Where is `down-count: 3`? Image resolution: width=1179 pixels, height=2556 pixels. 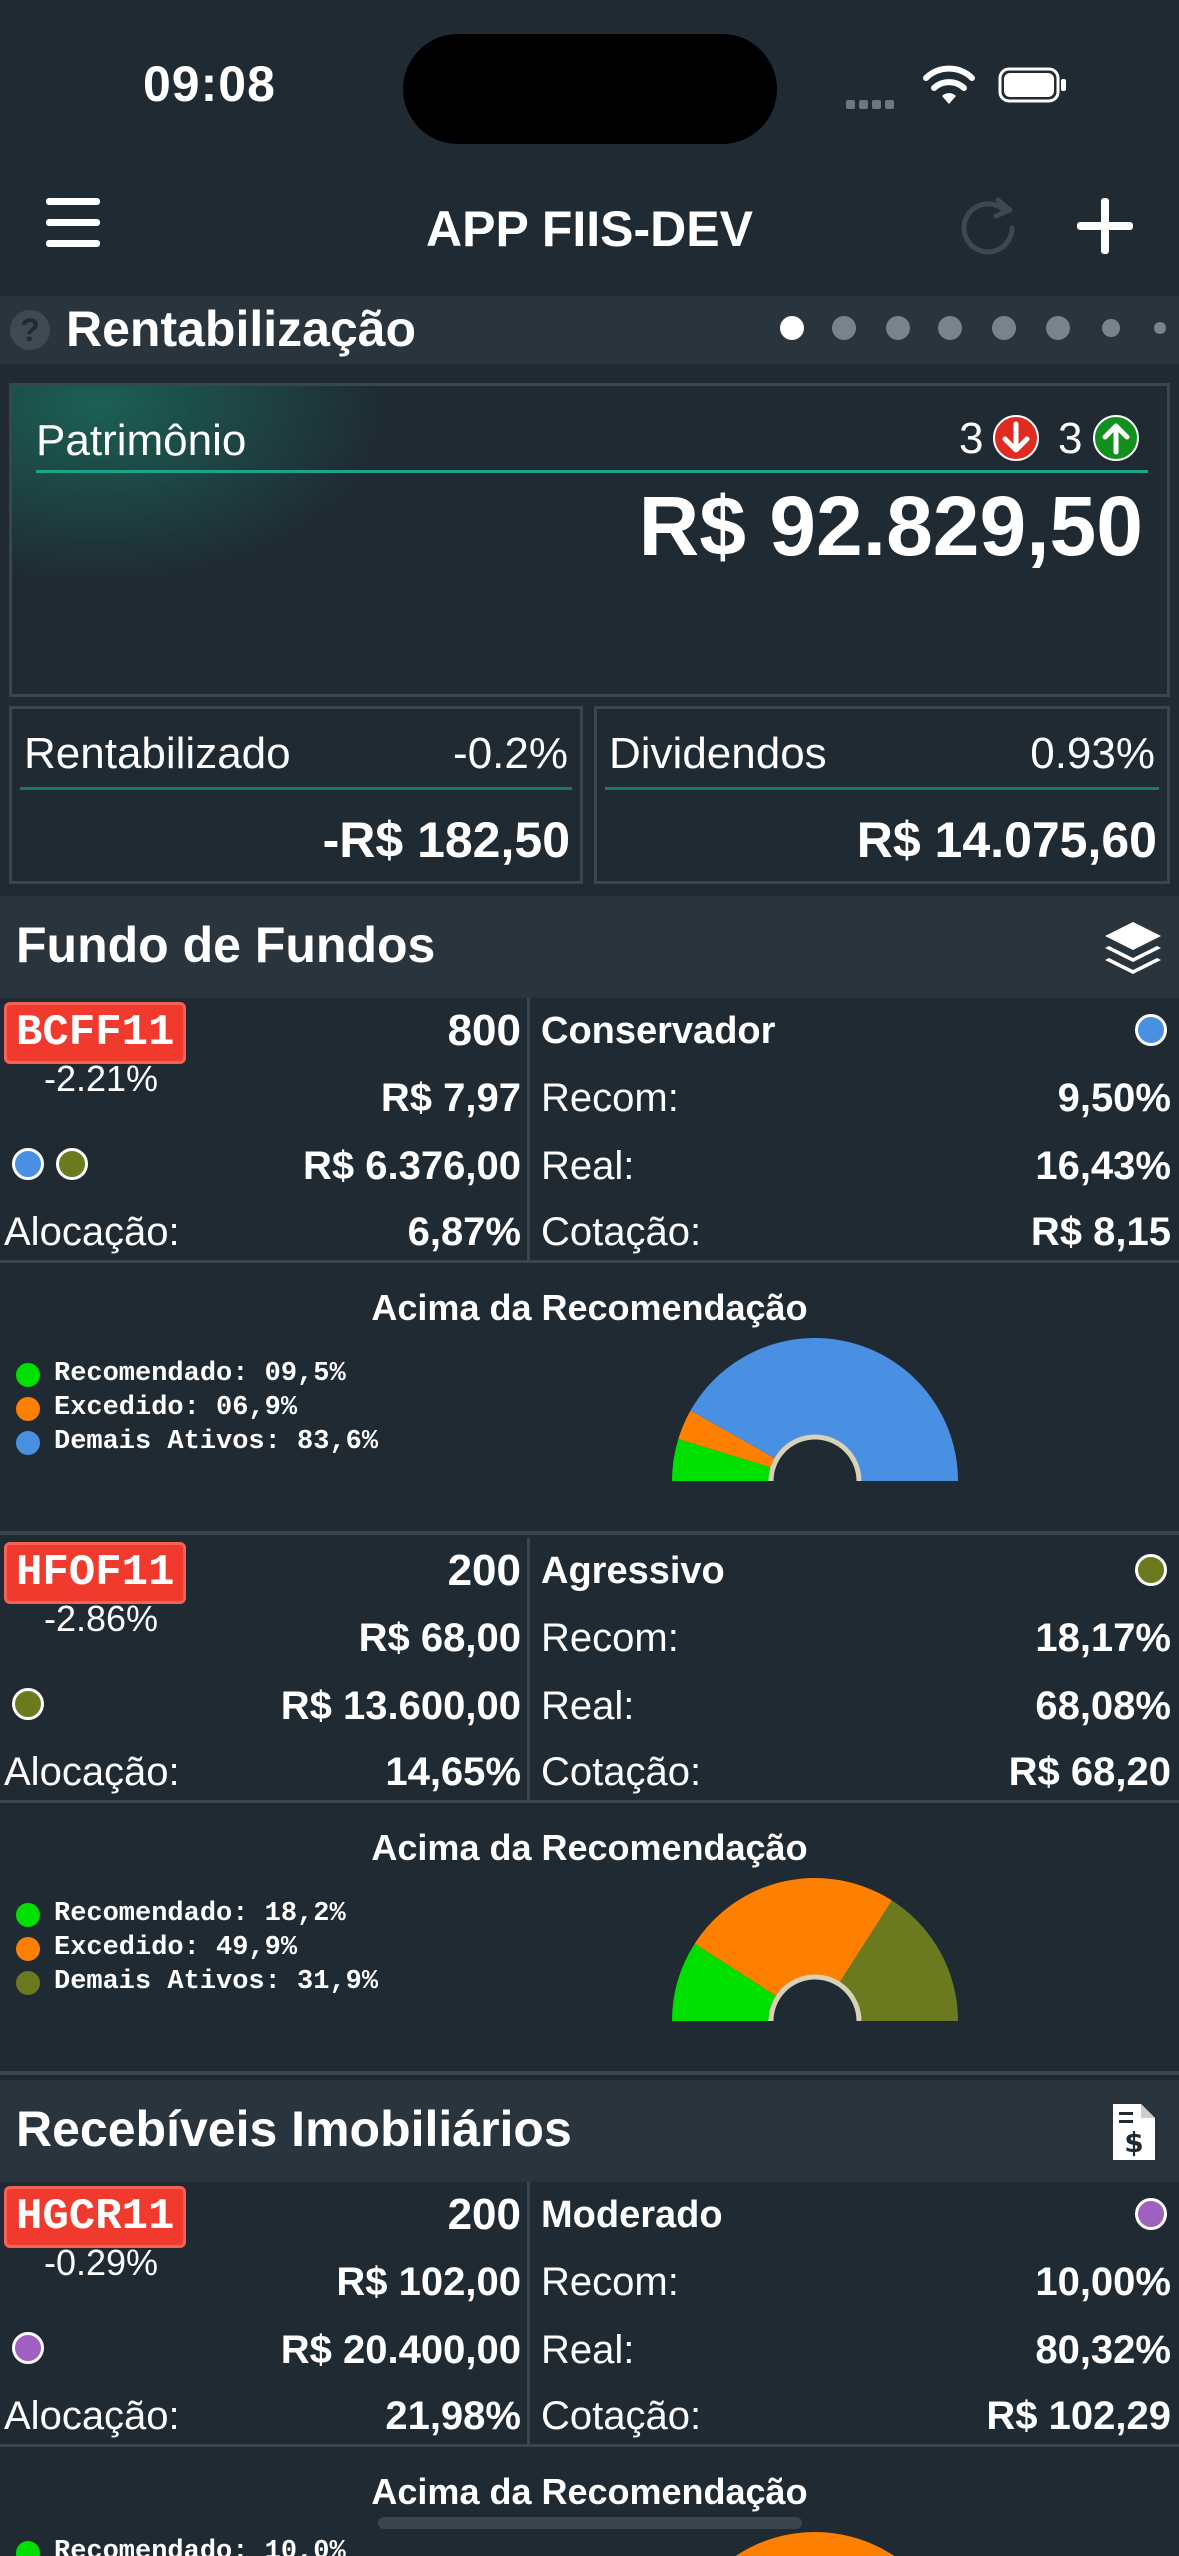
down-count: 3 is located at coordinates (971, 438).